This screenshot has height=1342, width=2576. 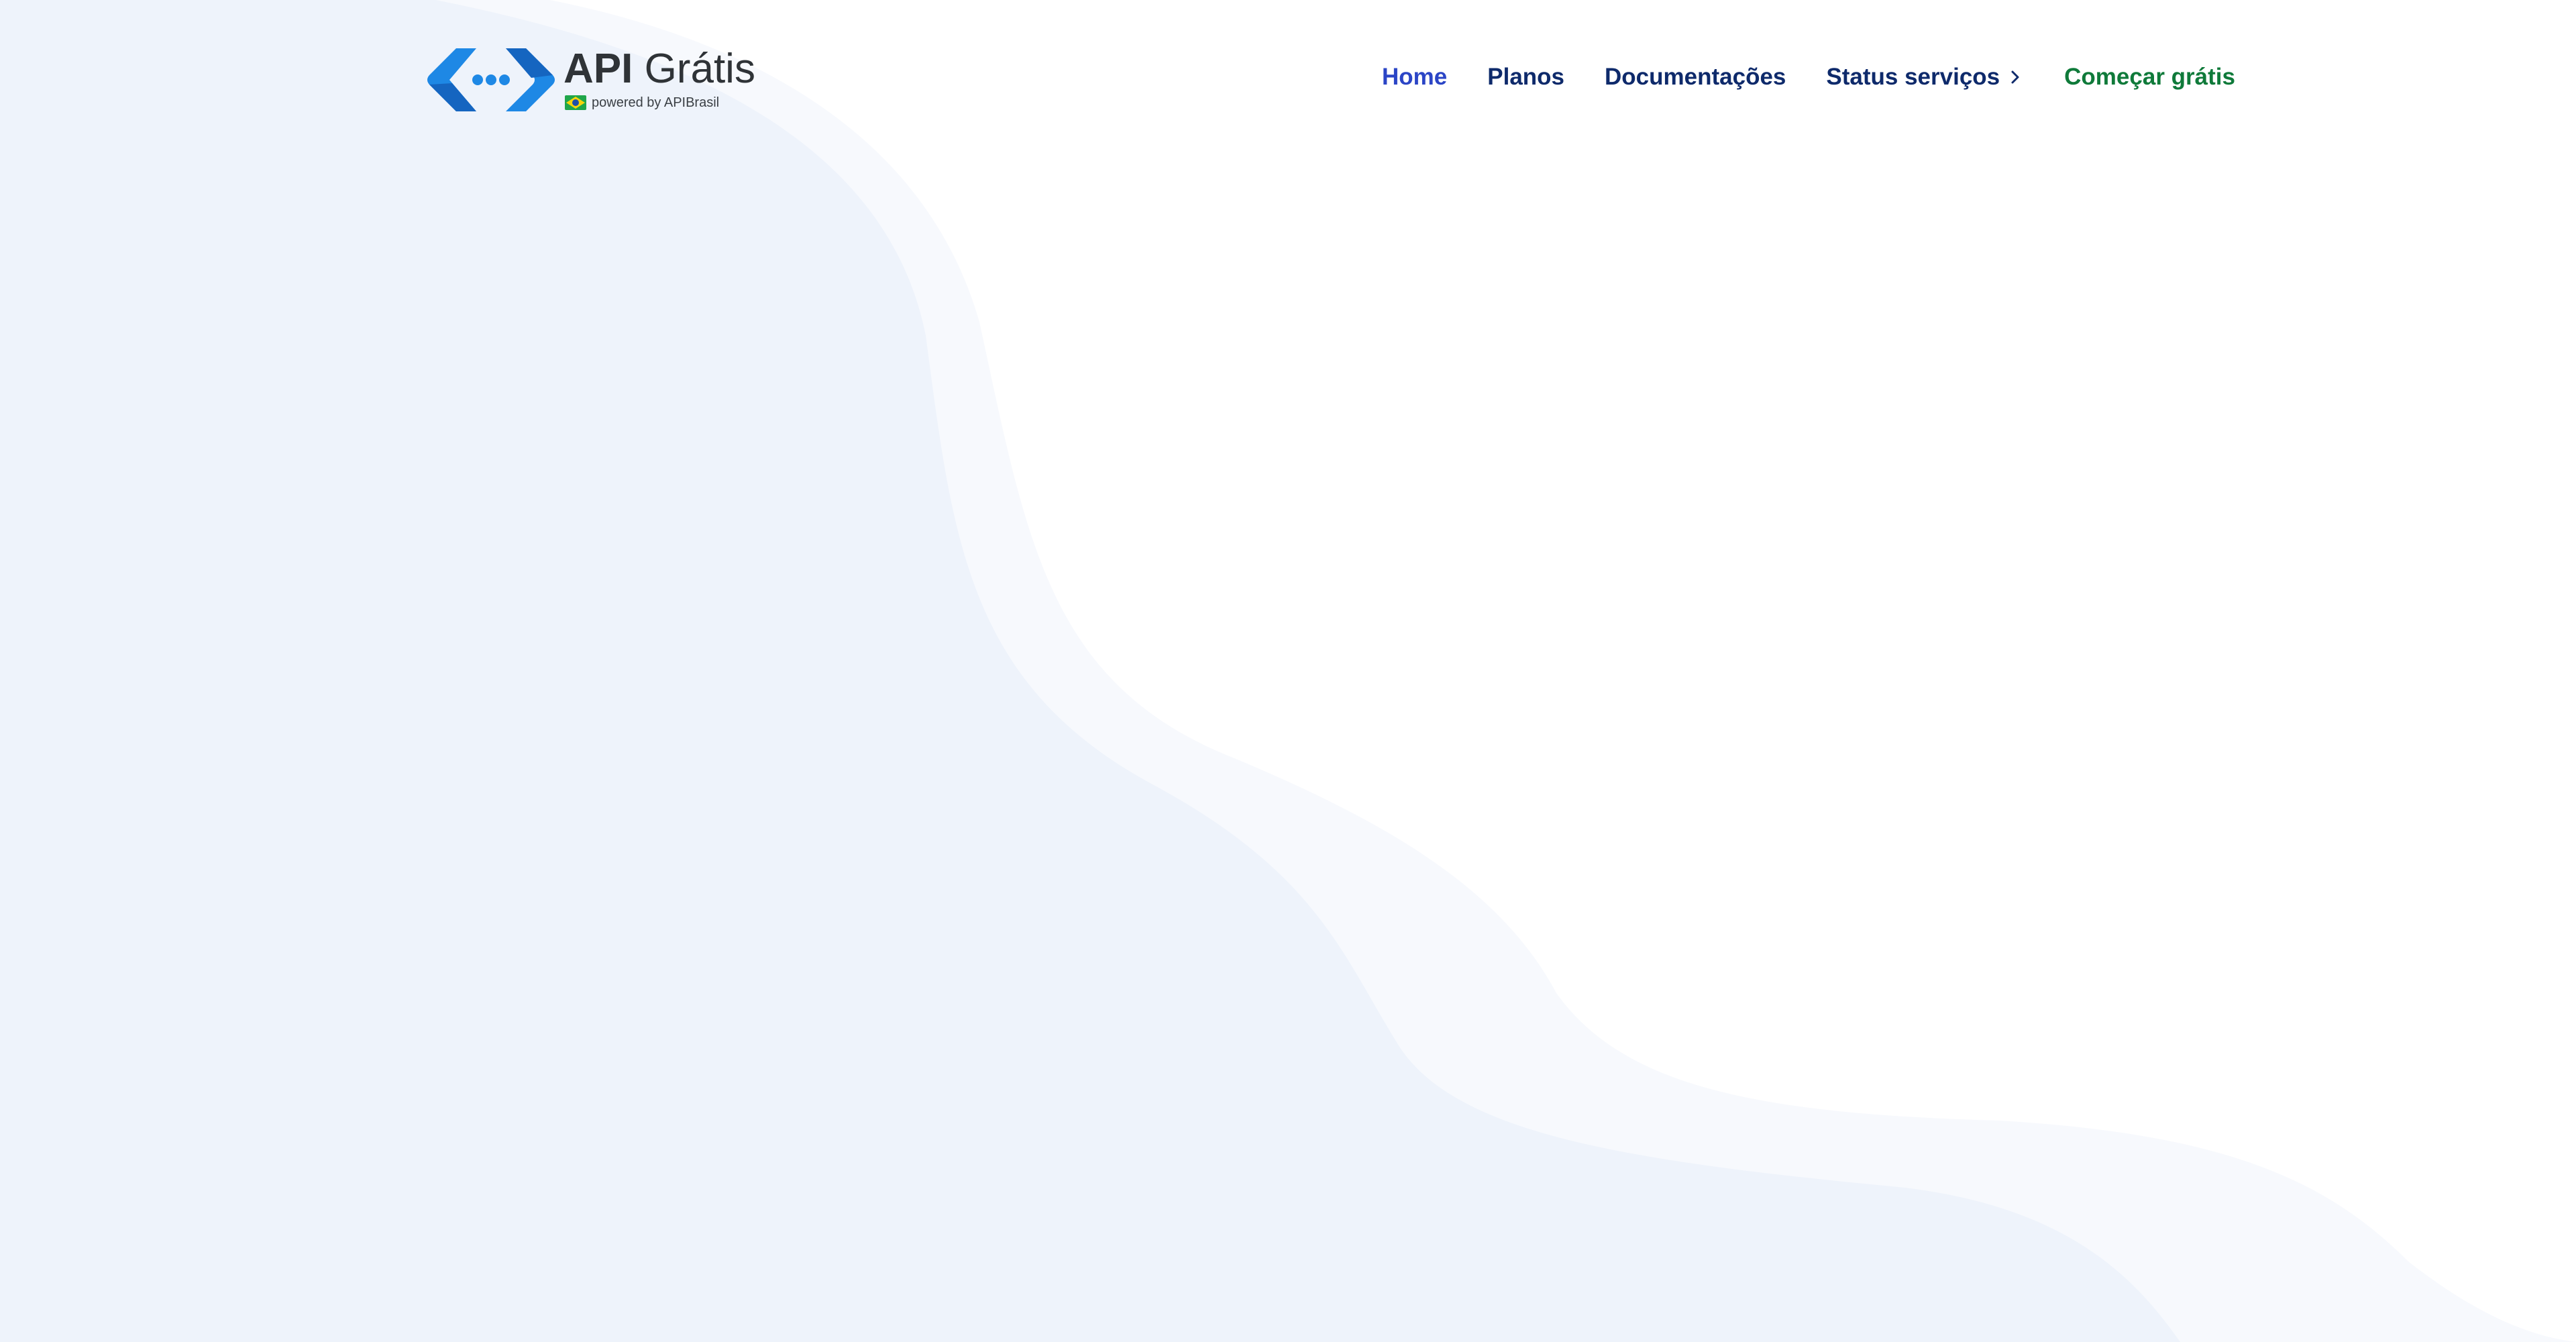 What do you see at coordinates (598, 69) in the screenshot?
I see `logo-title-api: API` at bounding box center [598, 69].